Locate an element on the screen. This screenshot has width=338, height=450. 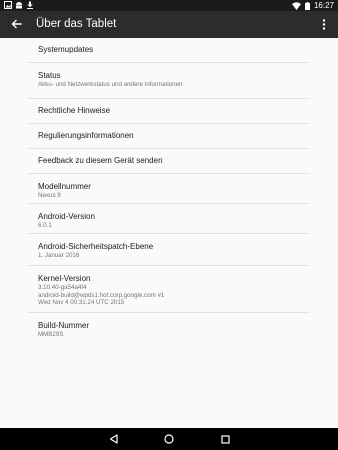
list-item-system-updates: Systemupdates is located at coordinates (169, 50).